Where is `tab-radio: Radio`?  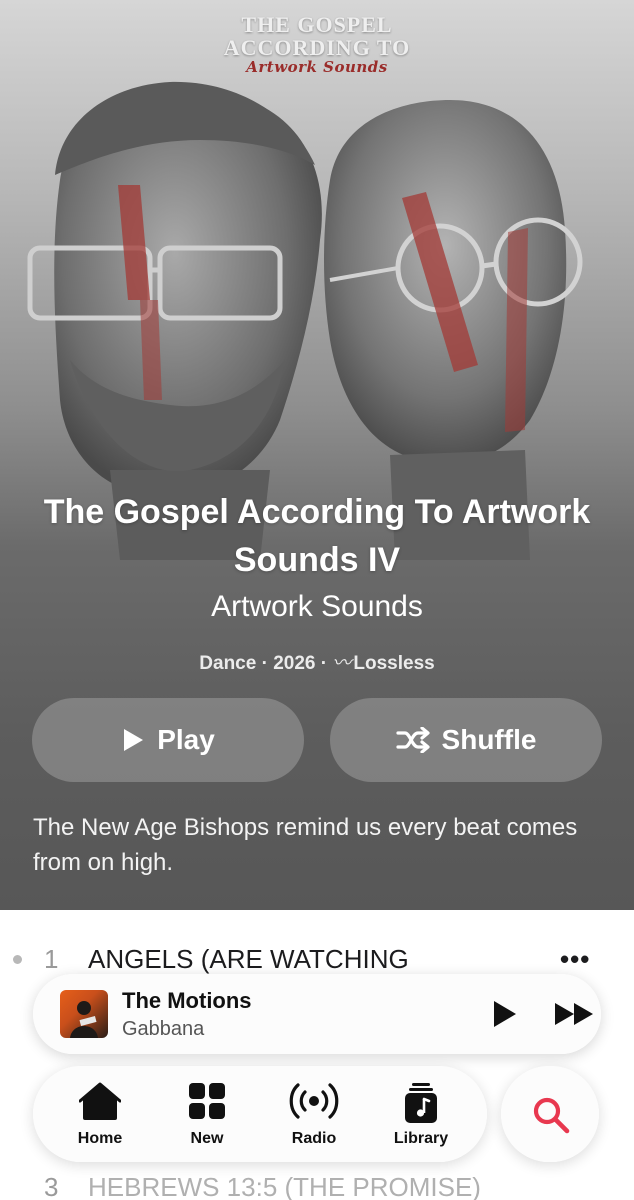 tab-radio: Radio is located at coordinates (314, 1114).